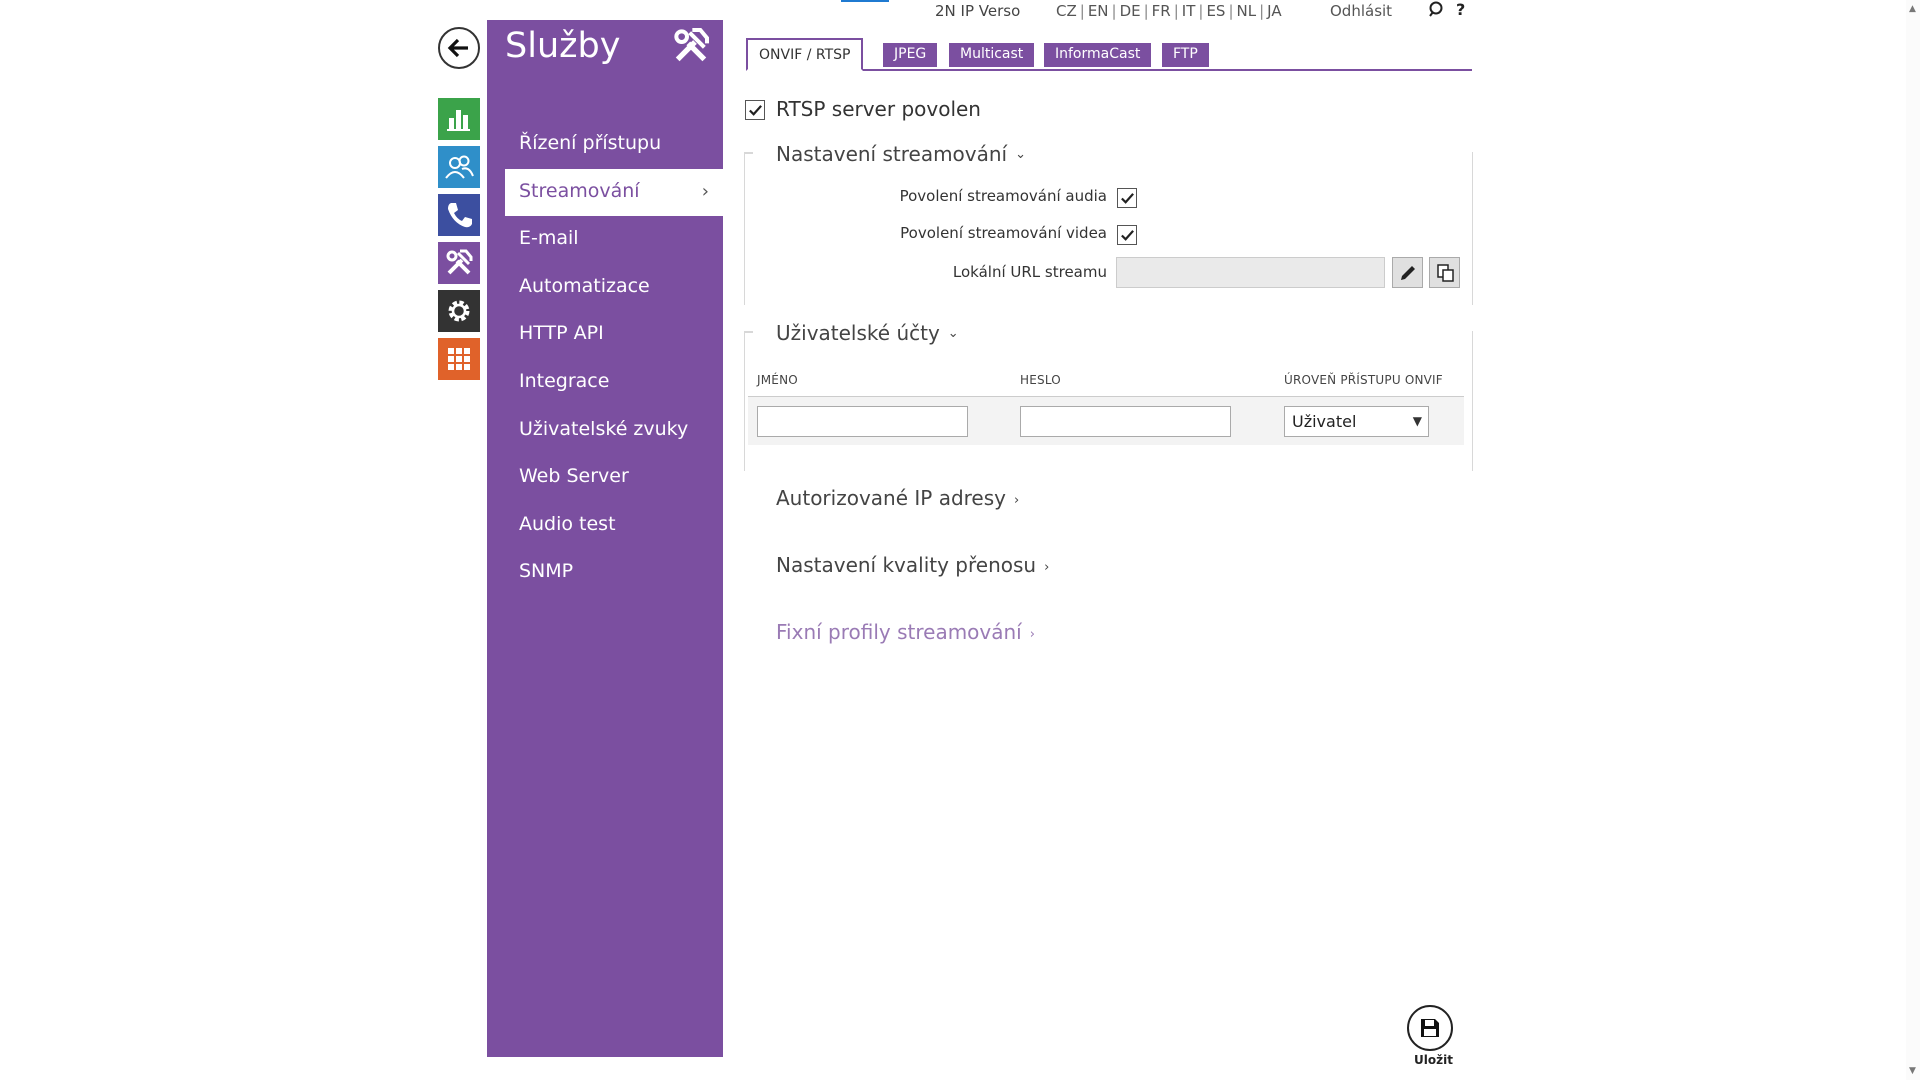 This screenshot has height=1080, width=1920. I want to click on rail-services, so click(459, 263).